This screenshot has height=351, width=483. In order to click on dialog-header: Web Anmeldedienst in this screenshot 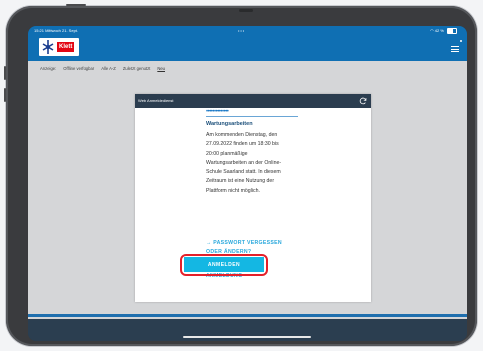, I will do `click(253, 101)`.